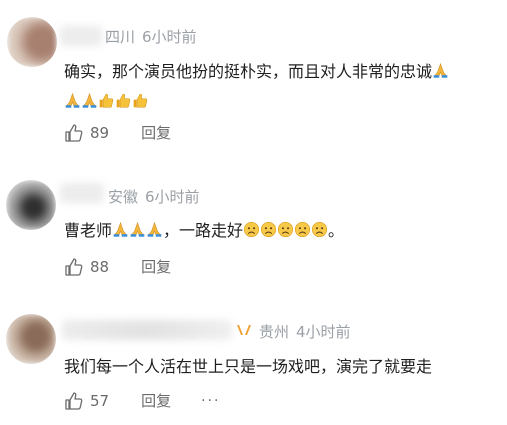  What do you see at coordinates (117, 132) in the screenshot?
I see `comment-actions: 89 回复` at bounding box center [117, 132].